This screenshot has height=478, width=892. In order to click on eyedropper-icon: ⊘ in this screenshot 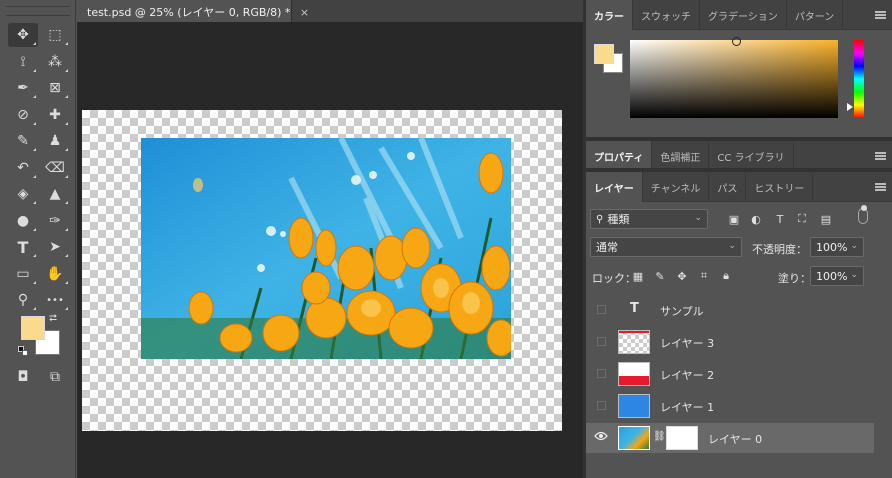, I will do `click(23, 115)`.